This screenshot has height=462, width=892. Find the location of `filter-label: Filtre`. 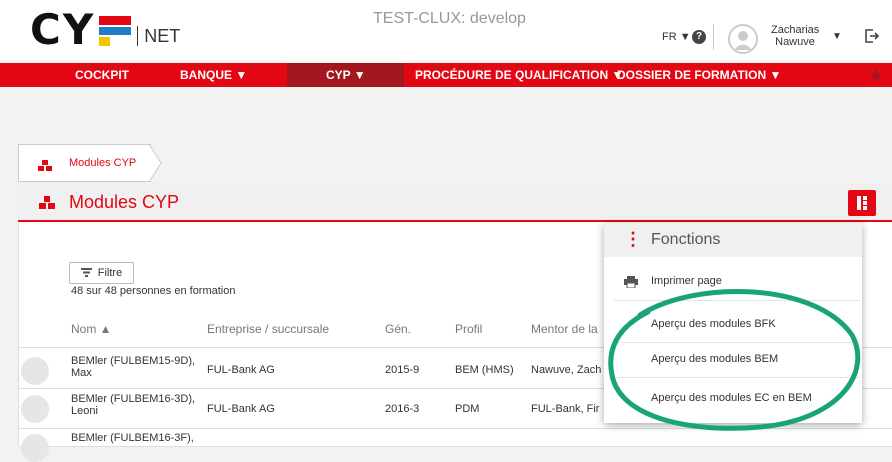

filter-label: Filtre is located at coordinates (110, 273).